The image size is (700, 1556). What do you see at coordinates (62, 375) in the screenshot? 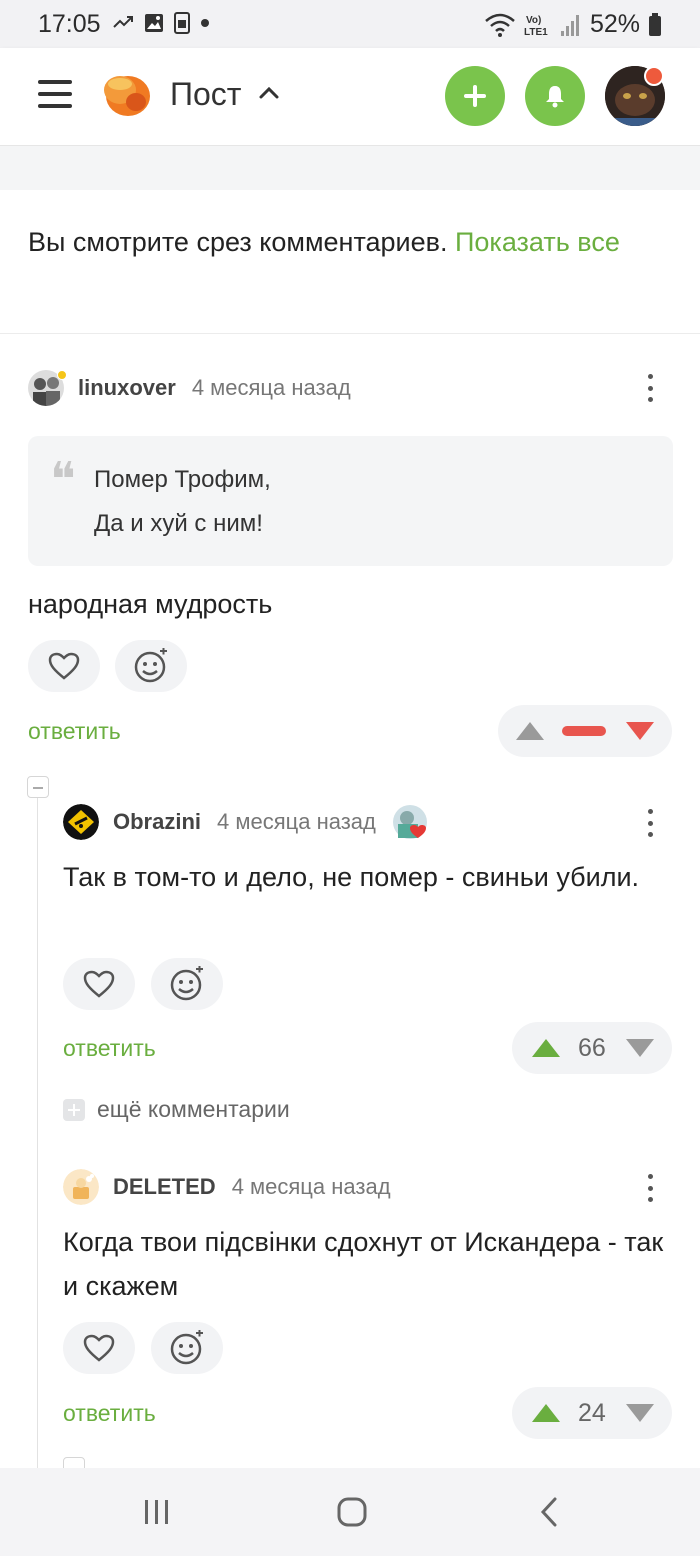
I see `online-dot` at bounding box center [62, 375].